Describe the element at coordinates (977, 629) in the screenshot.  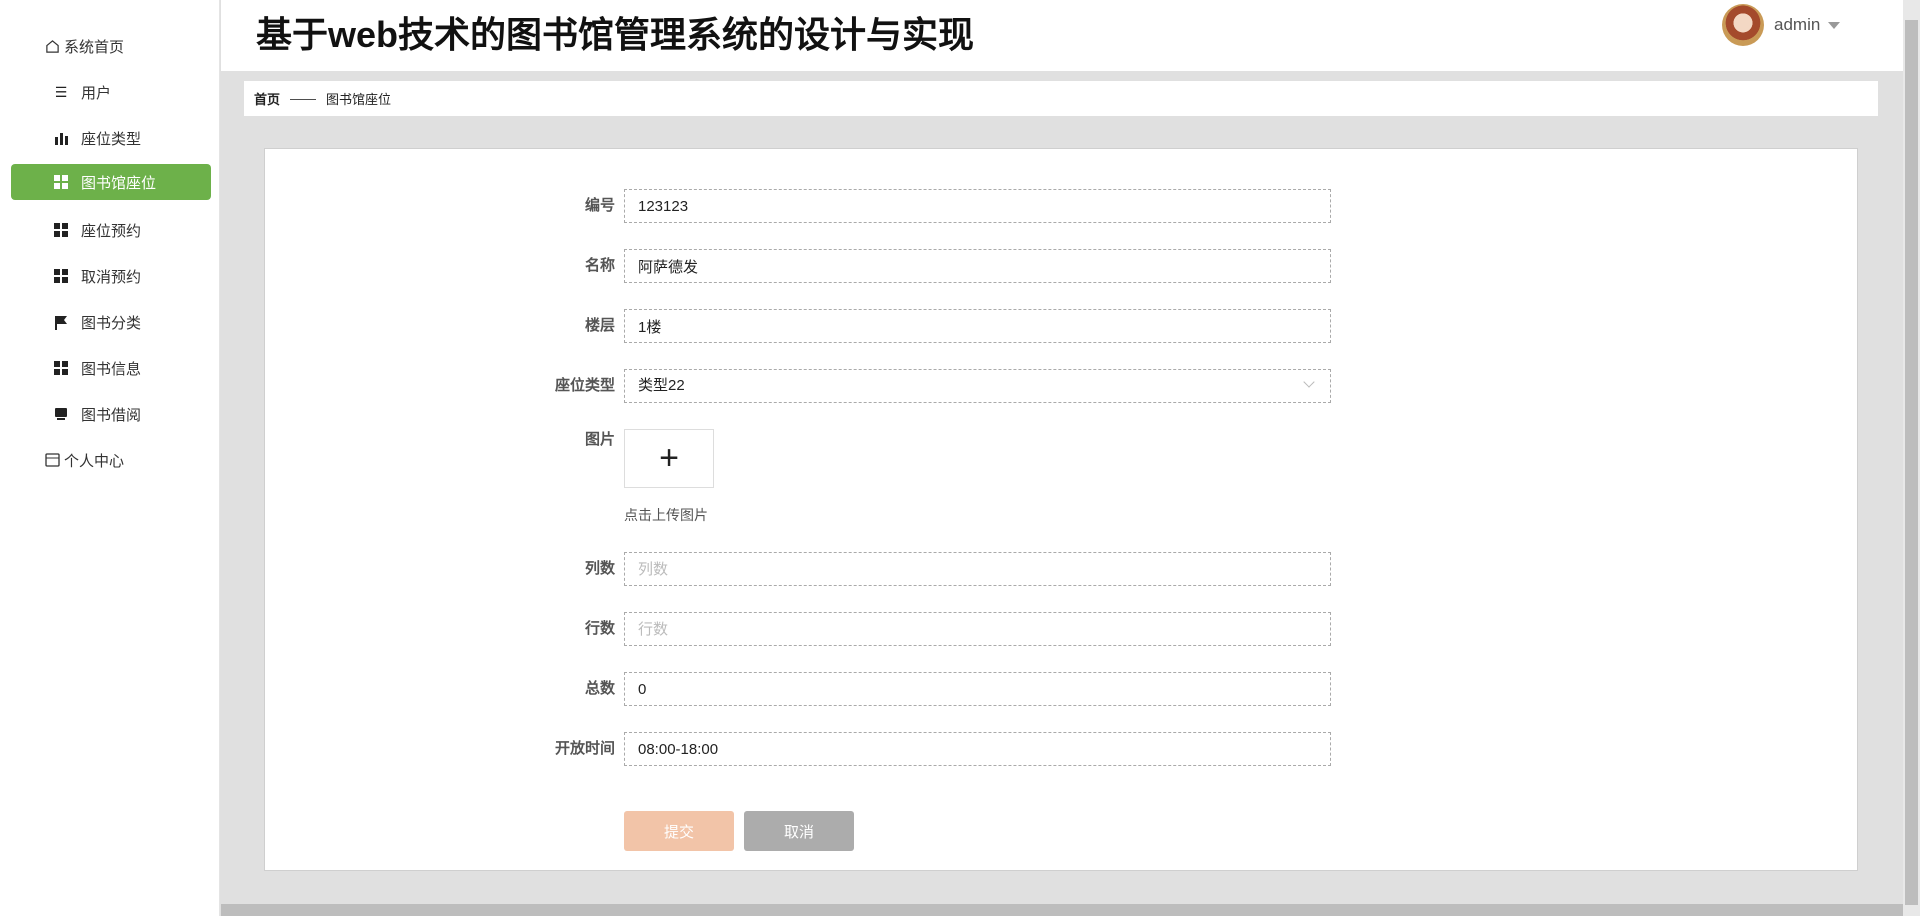
I see `rows-input` at that location.